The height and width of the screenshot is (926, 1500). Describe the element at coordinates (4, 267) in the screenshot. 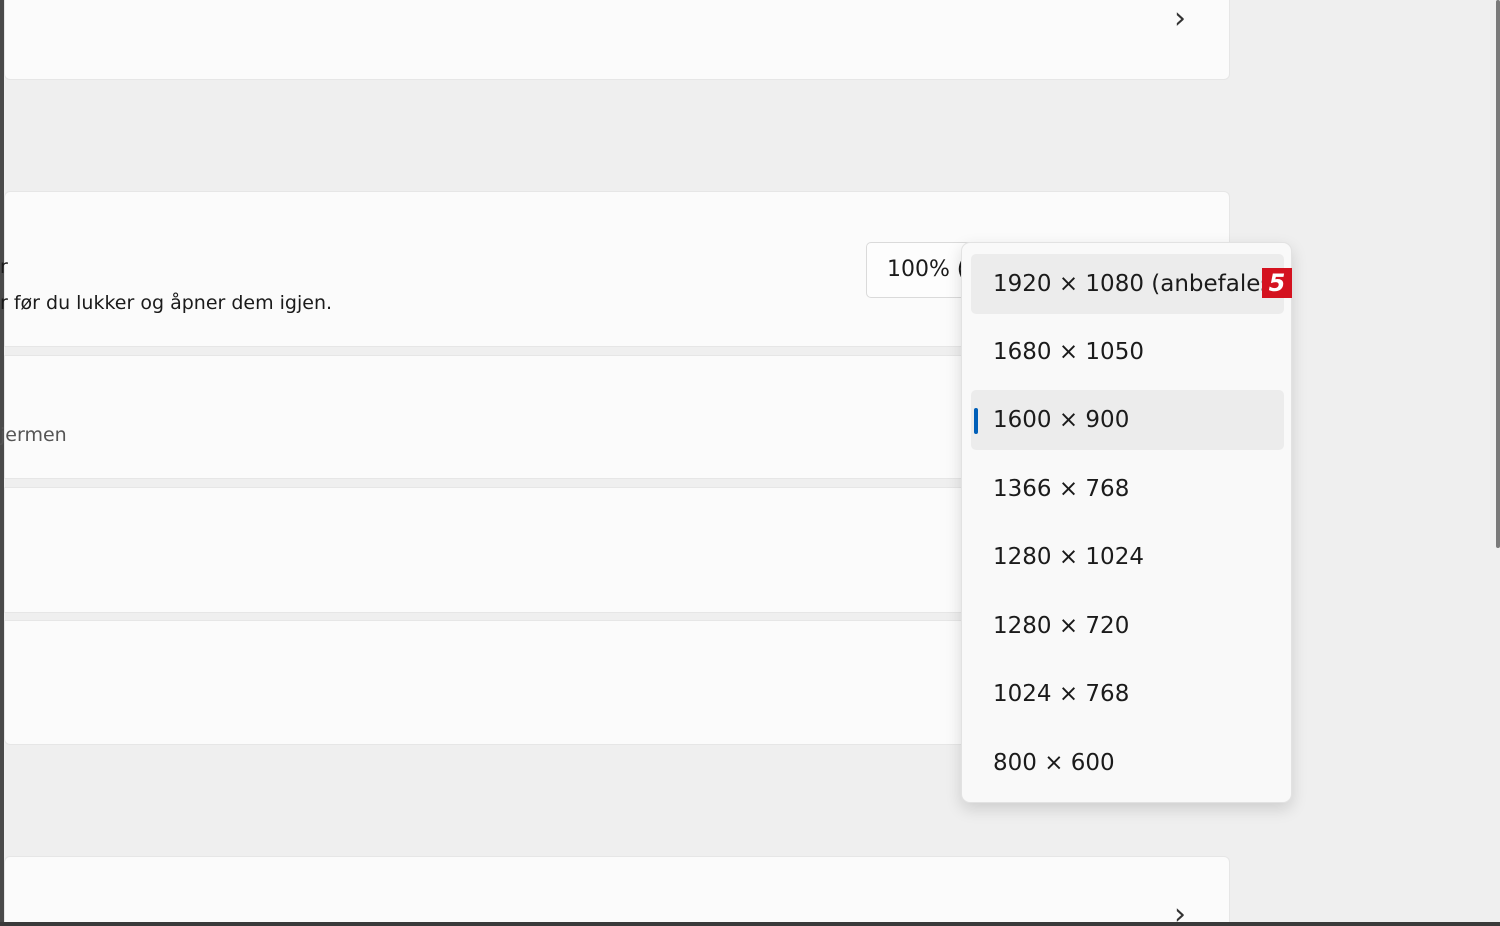

I see `scale-label: r` at that location.